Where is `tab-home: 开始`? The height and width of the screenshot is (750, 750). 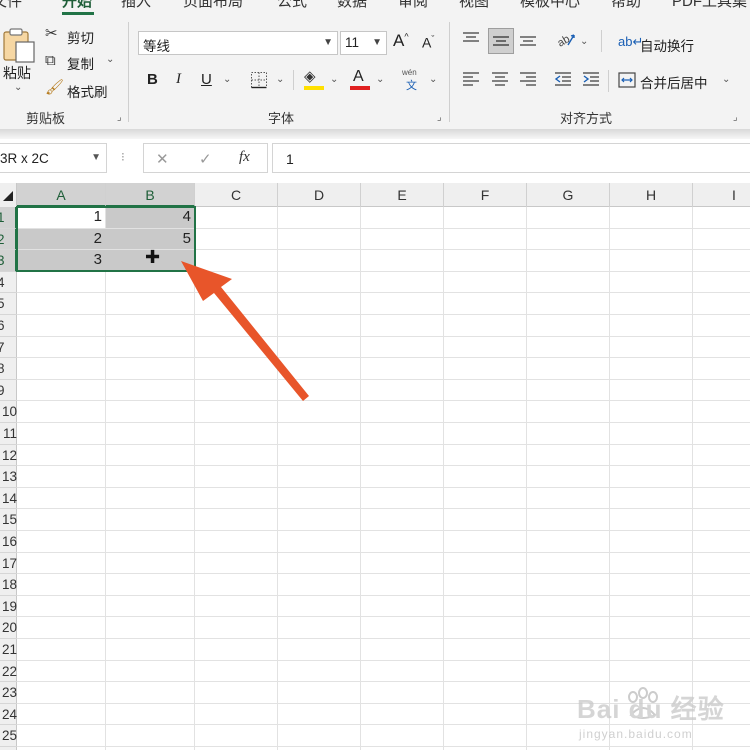 tab-home: 开始 is located at coordinates (77, 5).